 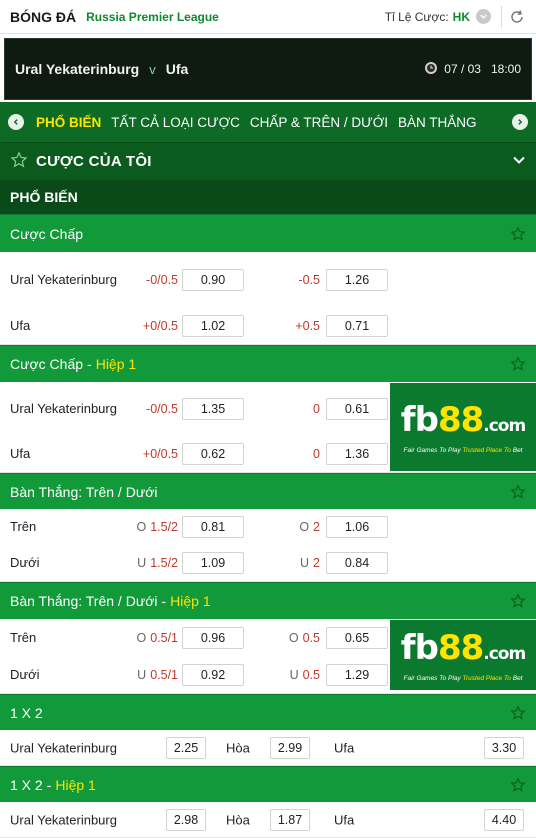 I want to click on chevron-right-icon, so click(x=520, y=122).